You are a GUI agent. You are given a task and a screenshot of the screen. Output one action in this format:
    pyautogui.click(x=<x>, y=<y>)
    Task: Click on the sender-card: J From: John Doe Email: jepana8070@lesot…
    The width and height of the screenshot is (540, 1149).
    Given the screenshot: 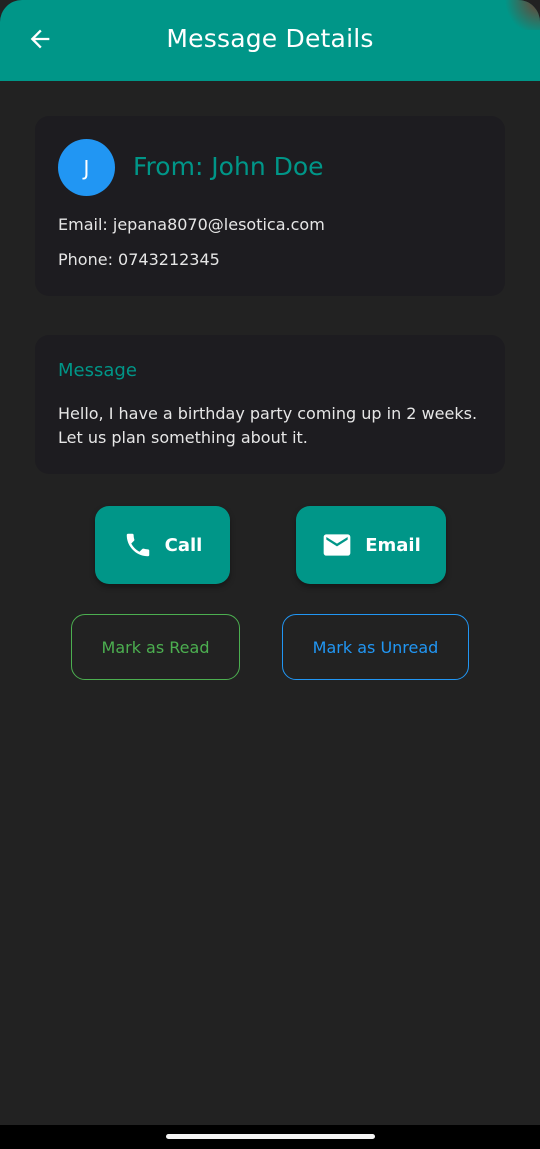 What is the action you would take?
    pyautogui.click(x=270, y=206)
    